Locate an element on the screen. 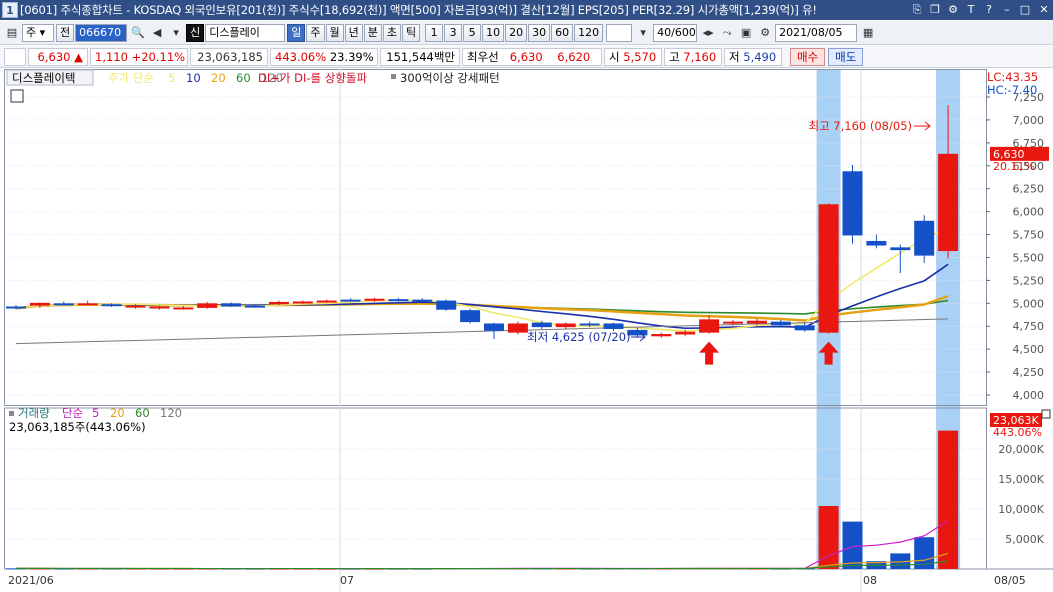 The height and width of the screenshot is (592, 1053). close-icon: ✕ is located at coordinates (1044, 10).